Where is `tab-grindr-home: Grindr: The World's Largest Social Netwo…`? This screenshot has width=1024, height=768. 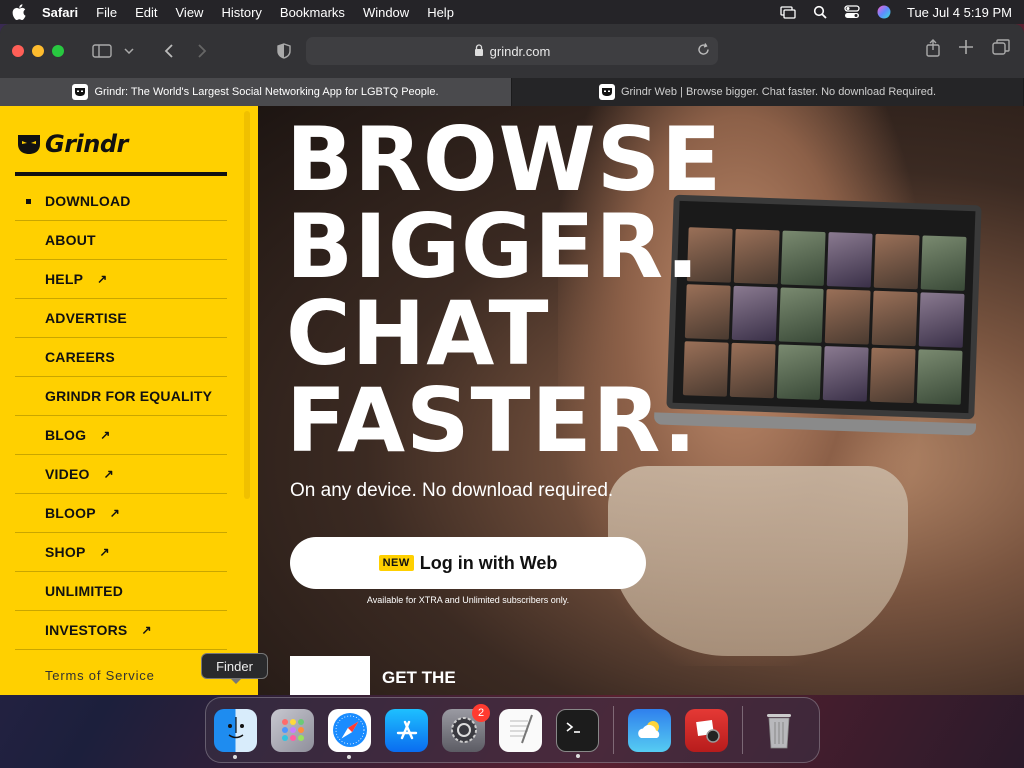 tab-grindr-home: Grindr: The World's Largest Social Netwo… is located at coordinates (256, 92).